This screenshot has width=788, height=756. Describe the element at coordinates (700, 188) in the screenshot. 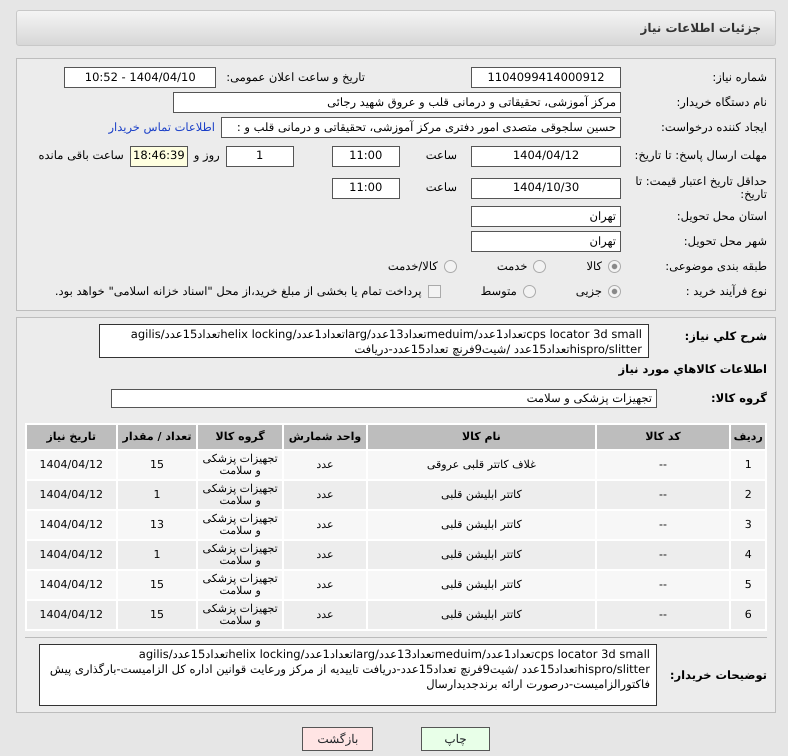

I see `field-label: حداقل تاریخ اعتبار قیمت: تا تاریخ:` at that location.